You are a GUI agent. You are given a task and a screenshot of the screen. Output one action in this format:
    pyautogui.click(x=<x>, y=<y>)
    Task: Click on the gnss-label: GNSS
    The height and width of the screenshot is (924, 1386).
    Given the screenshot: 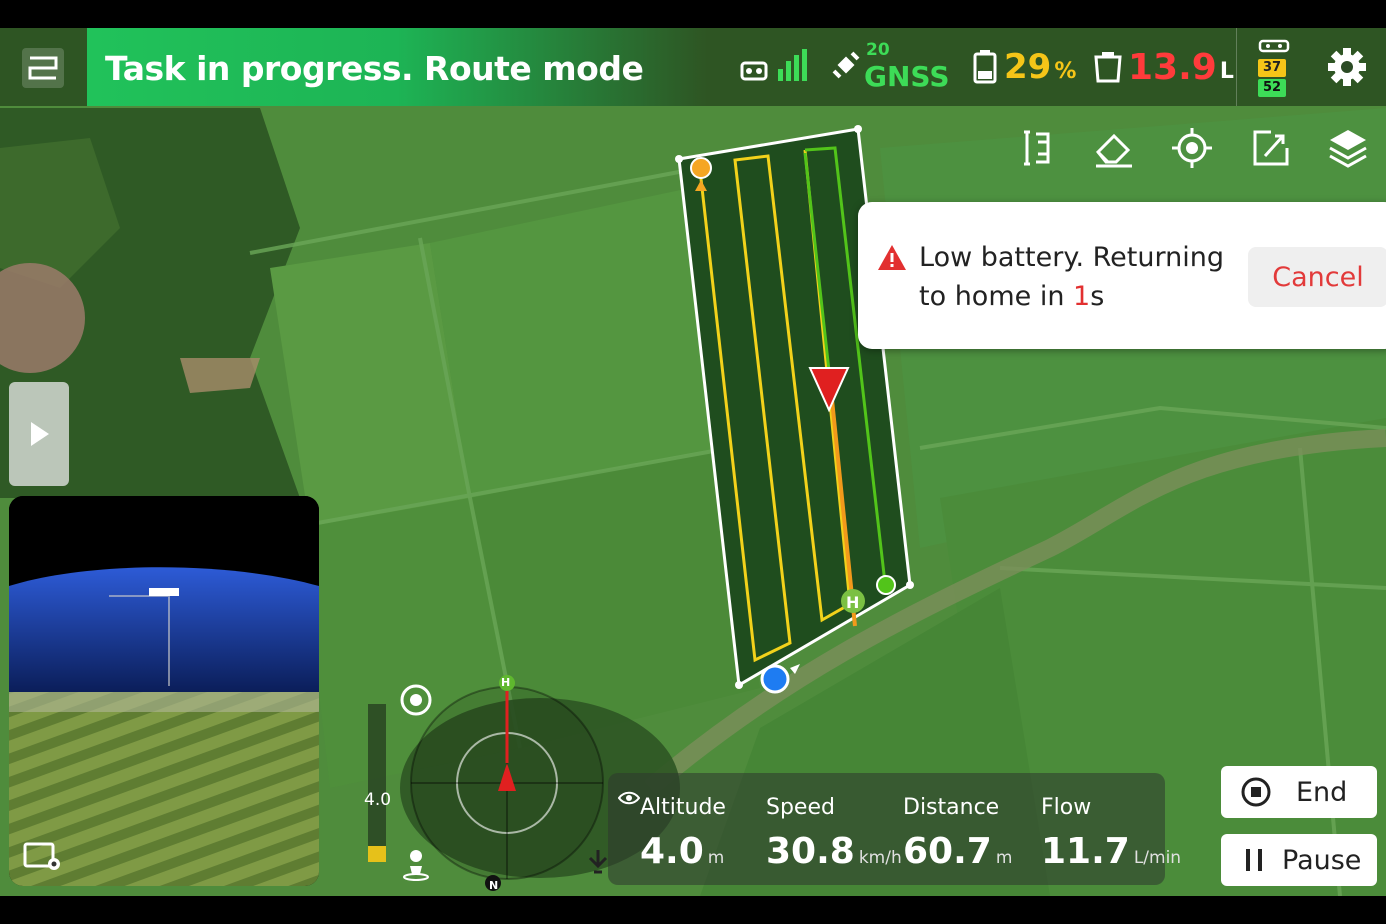 What is the action you would take?
    pyautogui.click(x=907, y=76)
    